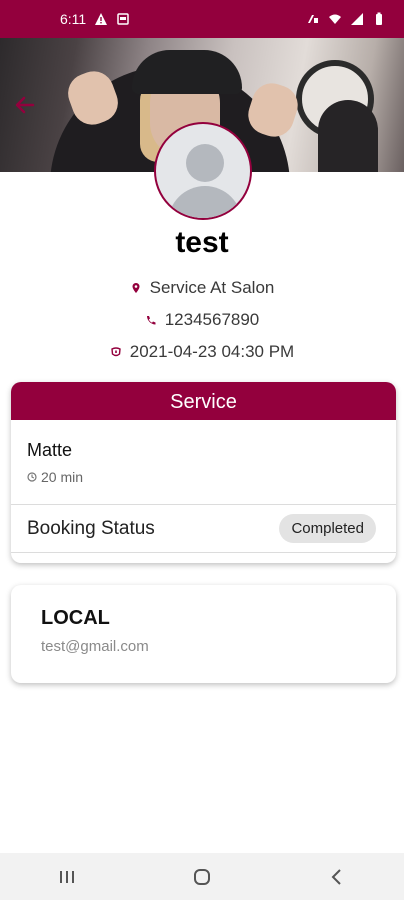  I want to click on service-card-title: Service, so click(203, 401).